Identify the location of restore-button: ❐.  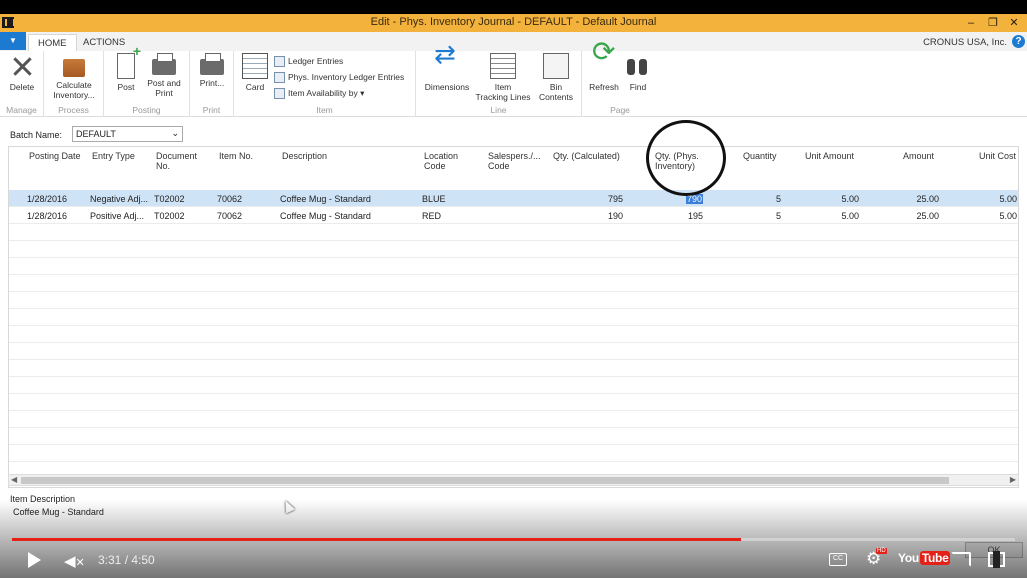
(993, 23).